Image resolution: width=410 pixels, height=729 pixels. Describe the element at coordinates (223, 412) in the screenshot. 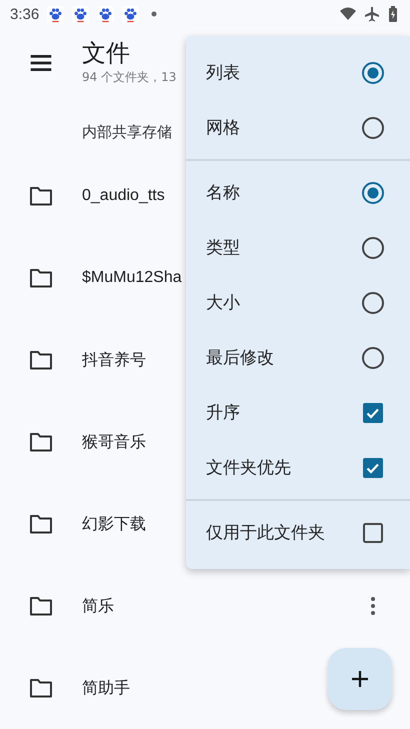

I see `menu-option: 升序` at that location.